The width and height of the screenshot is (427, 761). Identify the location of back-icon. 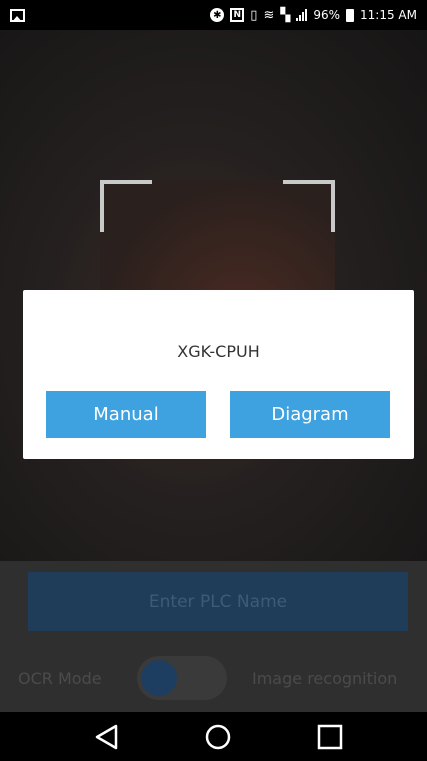
(107, 737).